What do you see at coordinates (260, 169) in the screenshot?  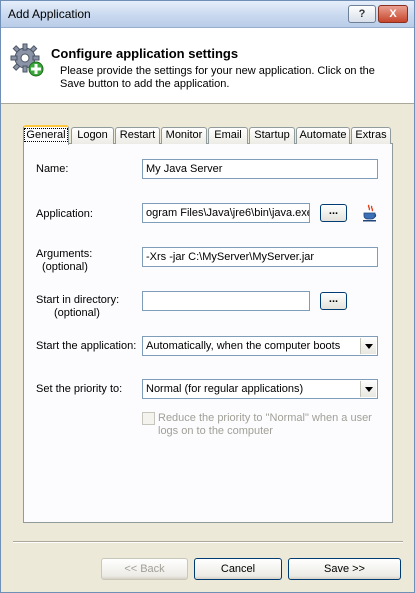 I see `name-input: My Java Server` at bounding box center [260, 169].